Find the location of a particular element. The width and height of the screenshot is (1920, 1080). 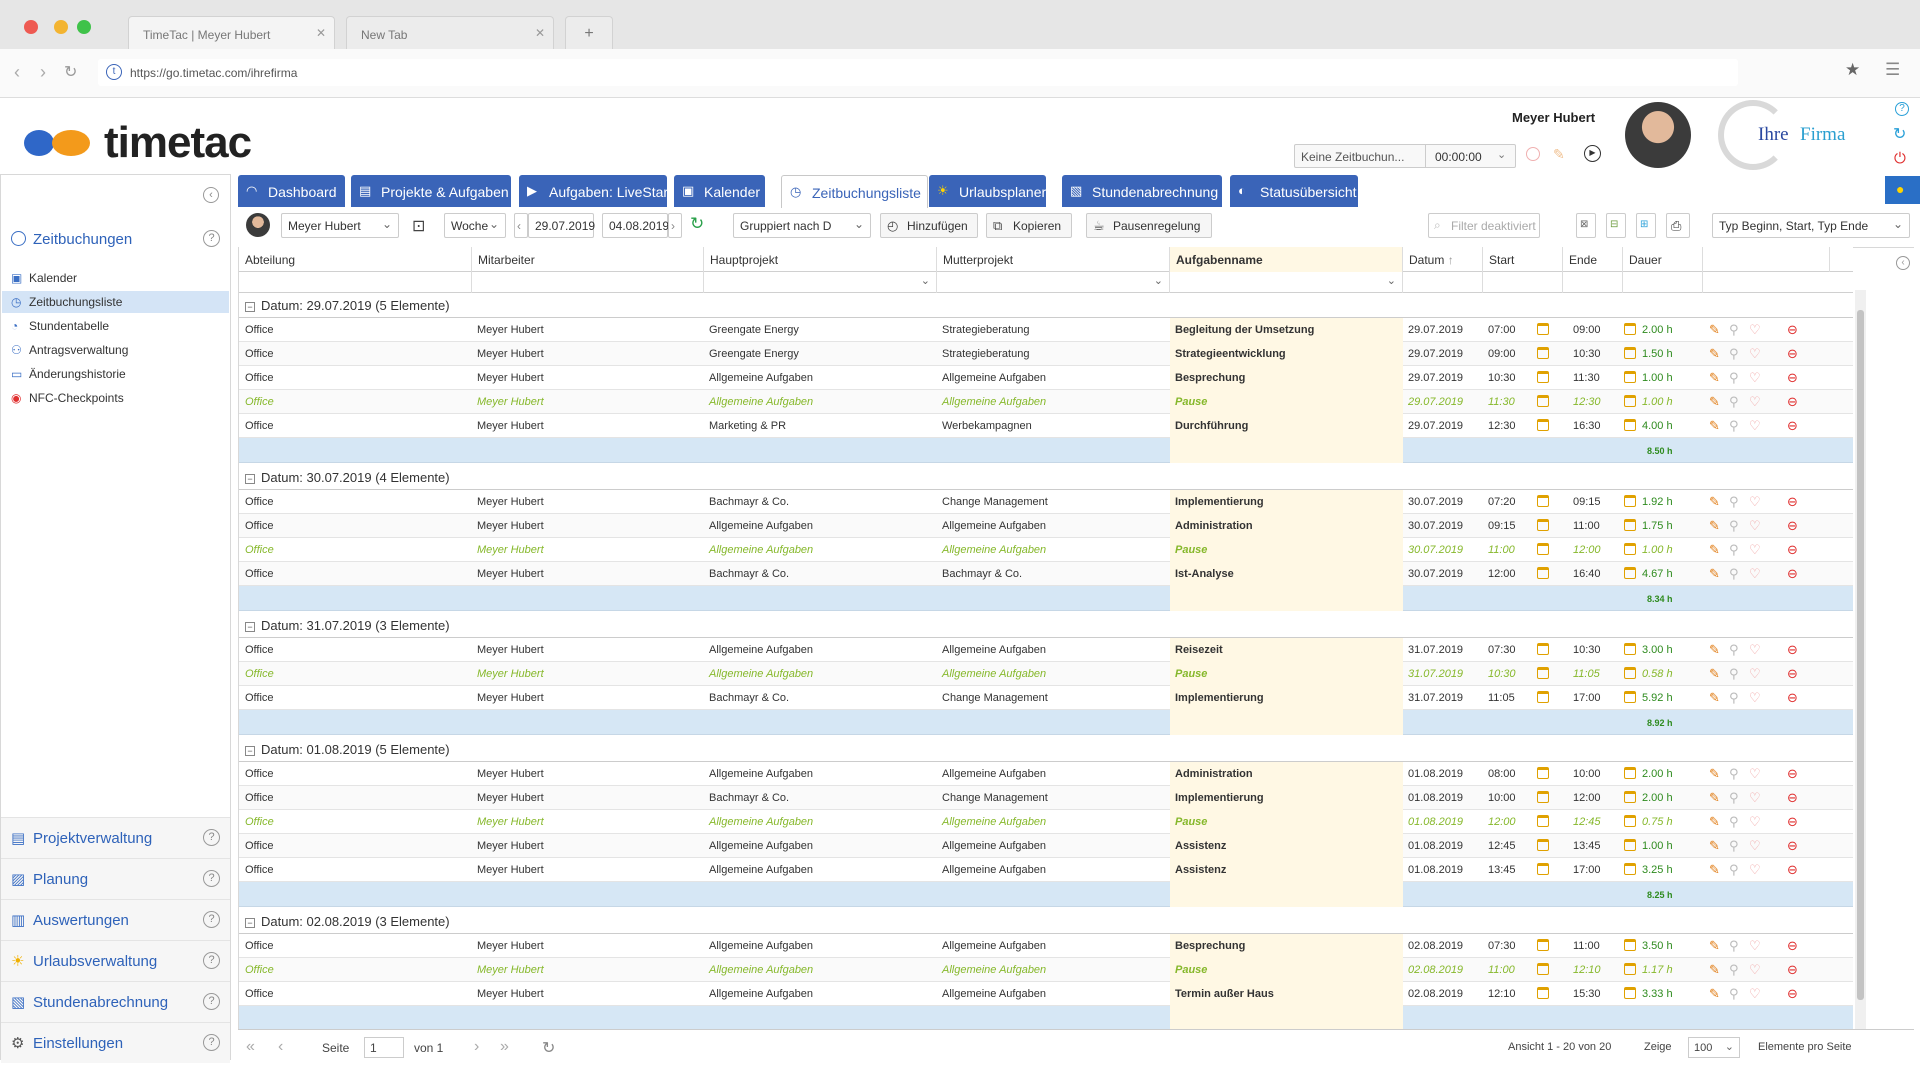

group-header: − Datum: 01.08.2019 (5 Elemente) is located at coordinates (1046, 749).